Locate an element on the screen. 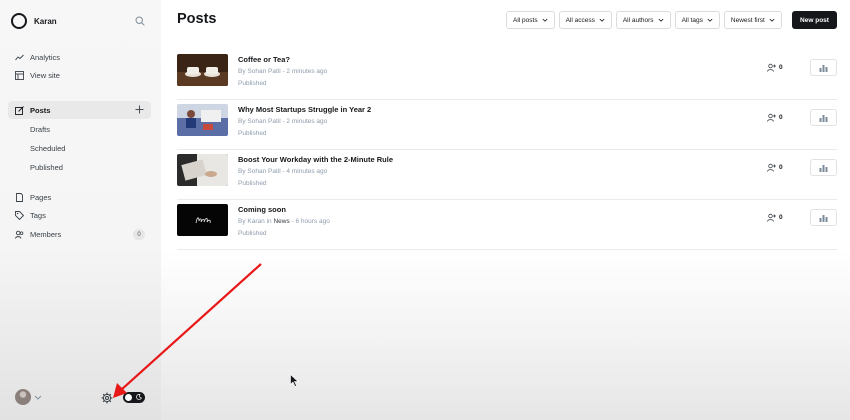 The width and height of the screenshot is (850, 420). post-meta: By Sohan Patil - 2 minutes ago is located at coordinates (282, 121).